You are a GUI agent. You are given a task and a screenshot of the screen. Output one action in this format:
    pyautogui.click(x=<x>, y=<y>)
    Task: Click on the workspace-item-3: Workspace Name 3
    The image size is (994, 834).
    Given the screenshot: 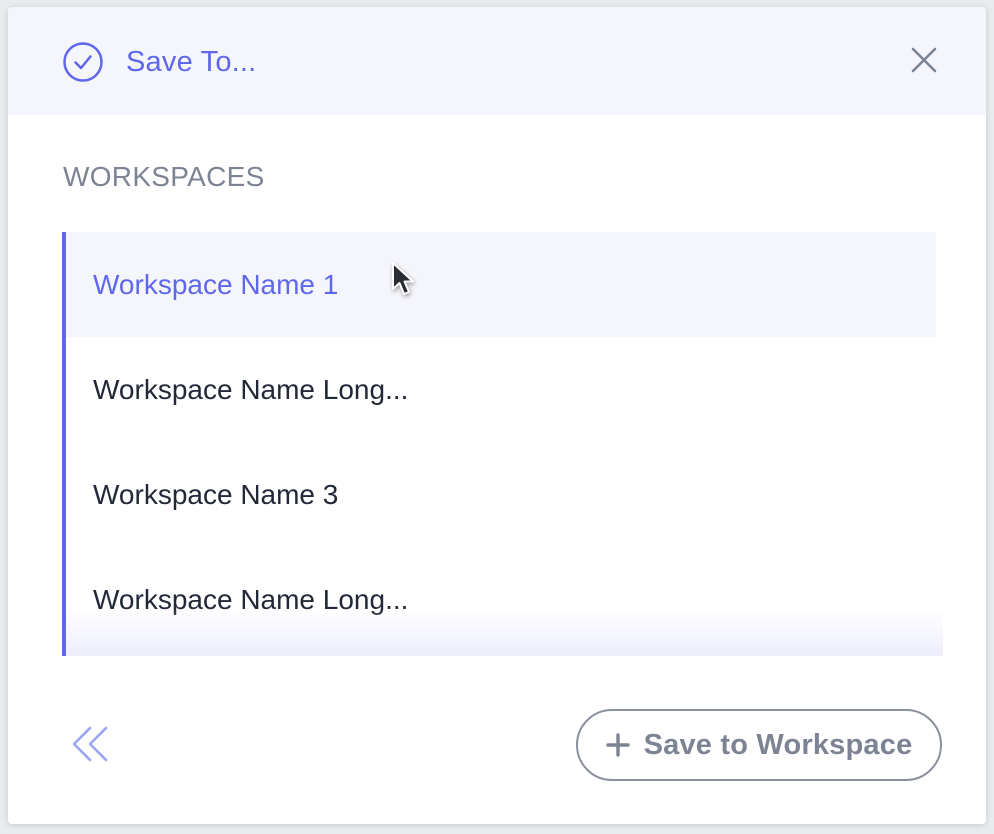 What is the action you would take?
    pyautogui.click(x=504, y=494)
    